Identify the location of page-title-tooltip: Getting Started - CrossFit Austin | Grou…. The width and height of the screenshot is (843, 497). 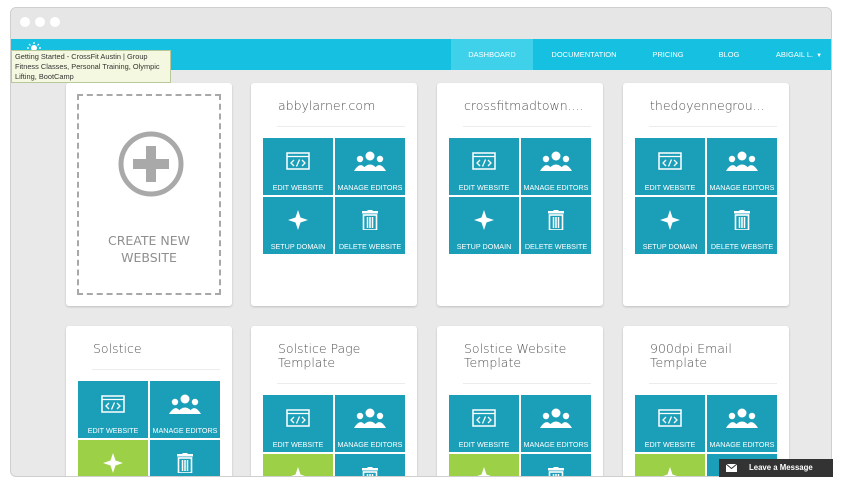
(91, 66).